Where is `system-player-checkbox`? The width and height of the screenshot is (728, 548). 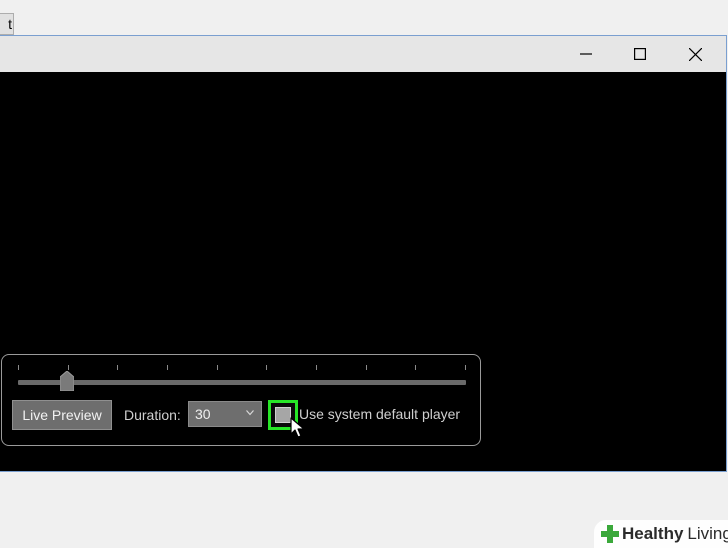 system-player-checkbox is located at coordinates (283, 415).